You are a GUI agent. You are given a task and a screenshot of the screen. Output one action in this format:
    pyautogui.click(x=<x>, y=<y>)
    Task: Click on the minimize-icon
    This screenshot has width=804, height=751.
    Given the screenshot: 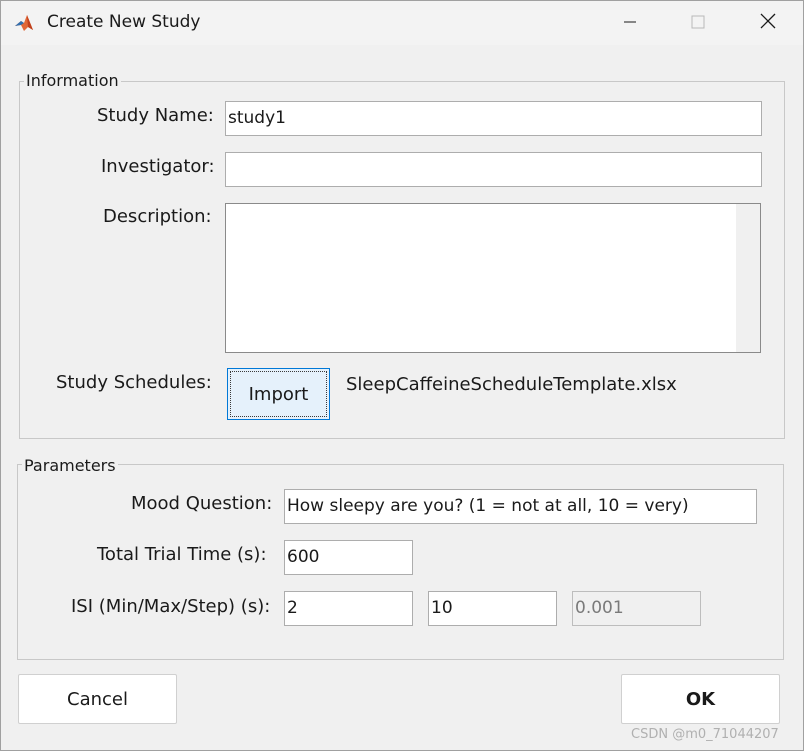 What is the action you would take?
    pyautogui.click(x=630, y=23)
    